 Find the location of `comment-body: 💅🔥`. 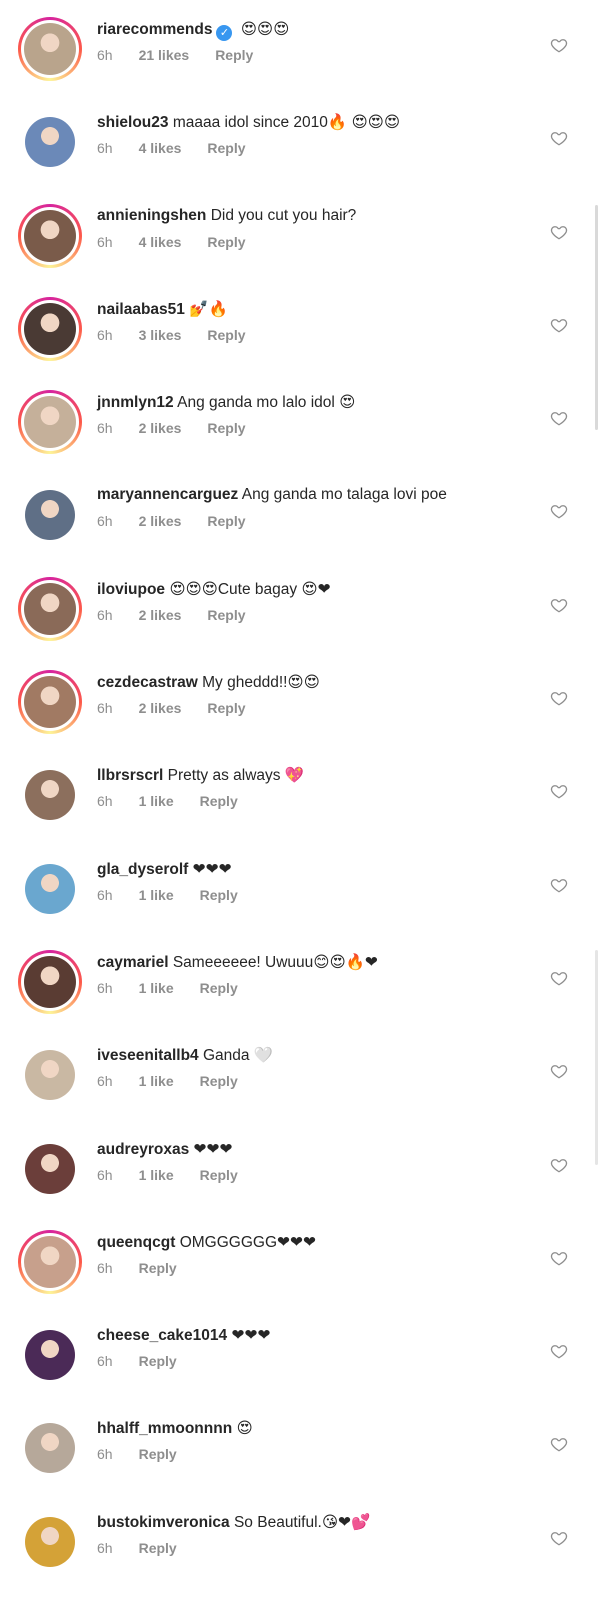

comment-body: 💅🔥 is located at coordinates (208, 309).